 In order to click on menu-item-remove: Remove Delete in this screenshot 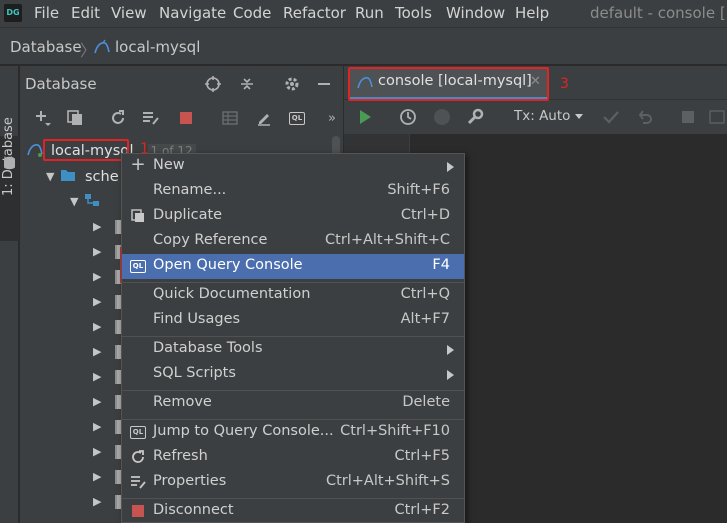, I will do `click(293, 403)`.